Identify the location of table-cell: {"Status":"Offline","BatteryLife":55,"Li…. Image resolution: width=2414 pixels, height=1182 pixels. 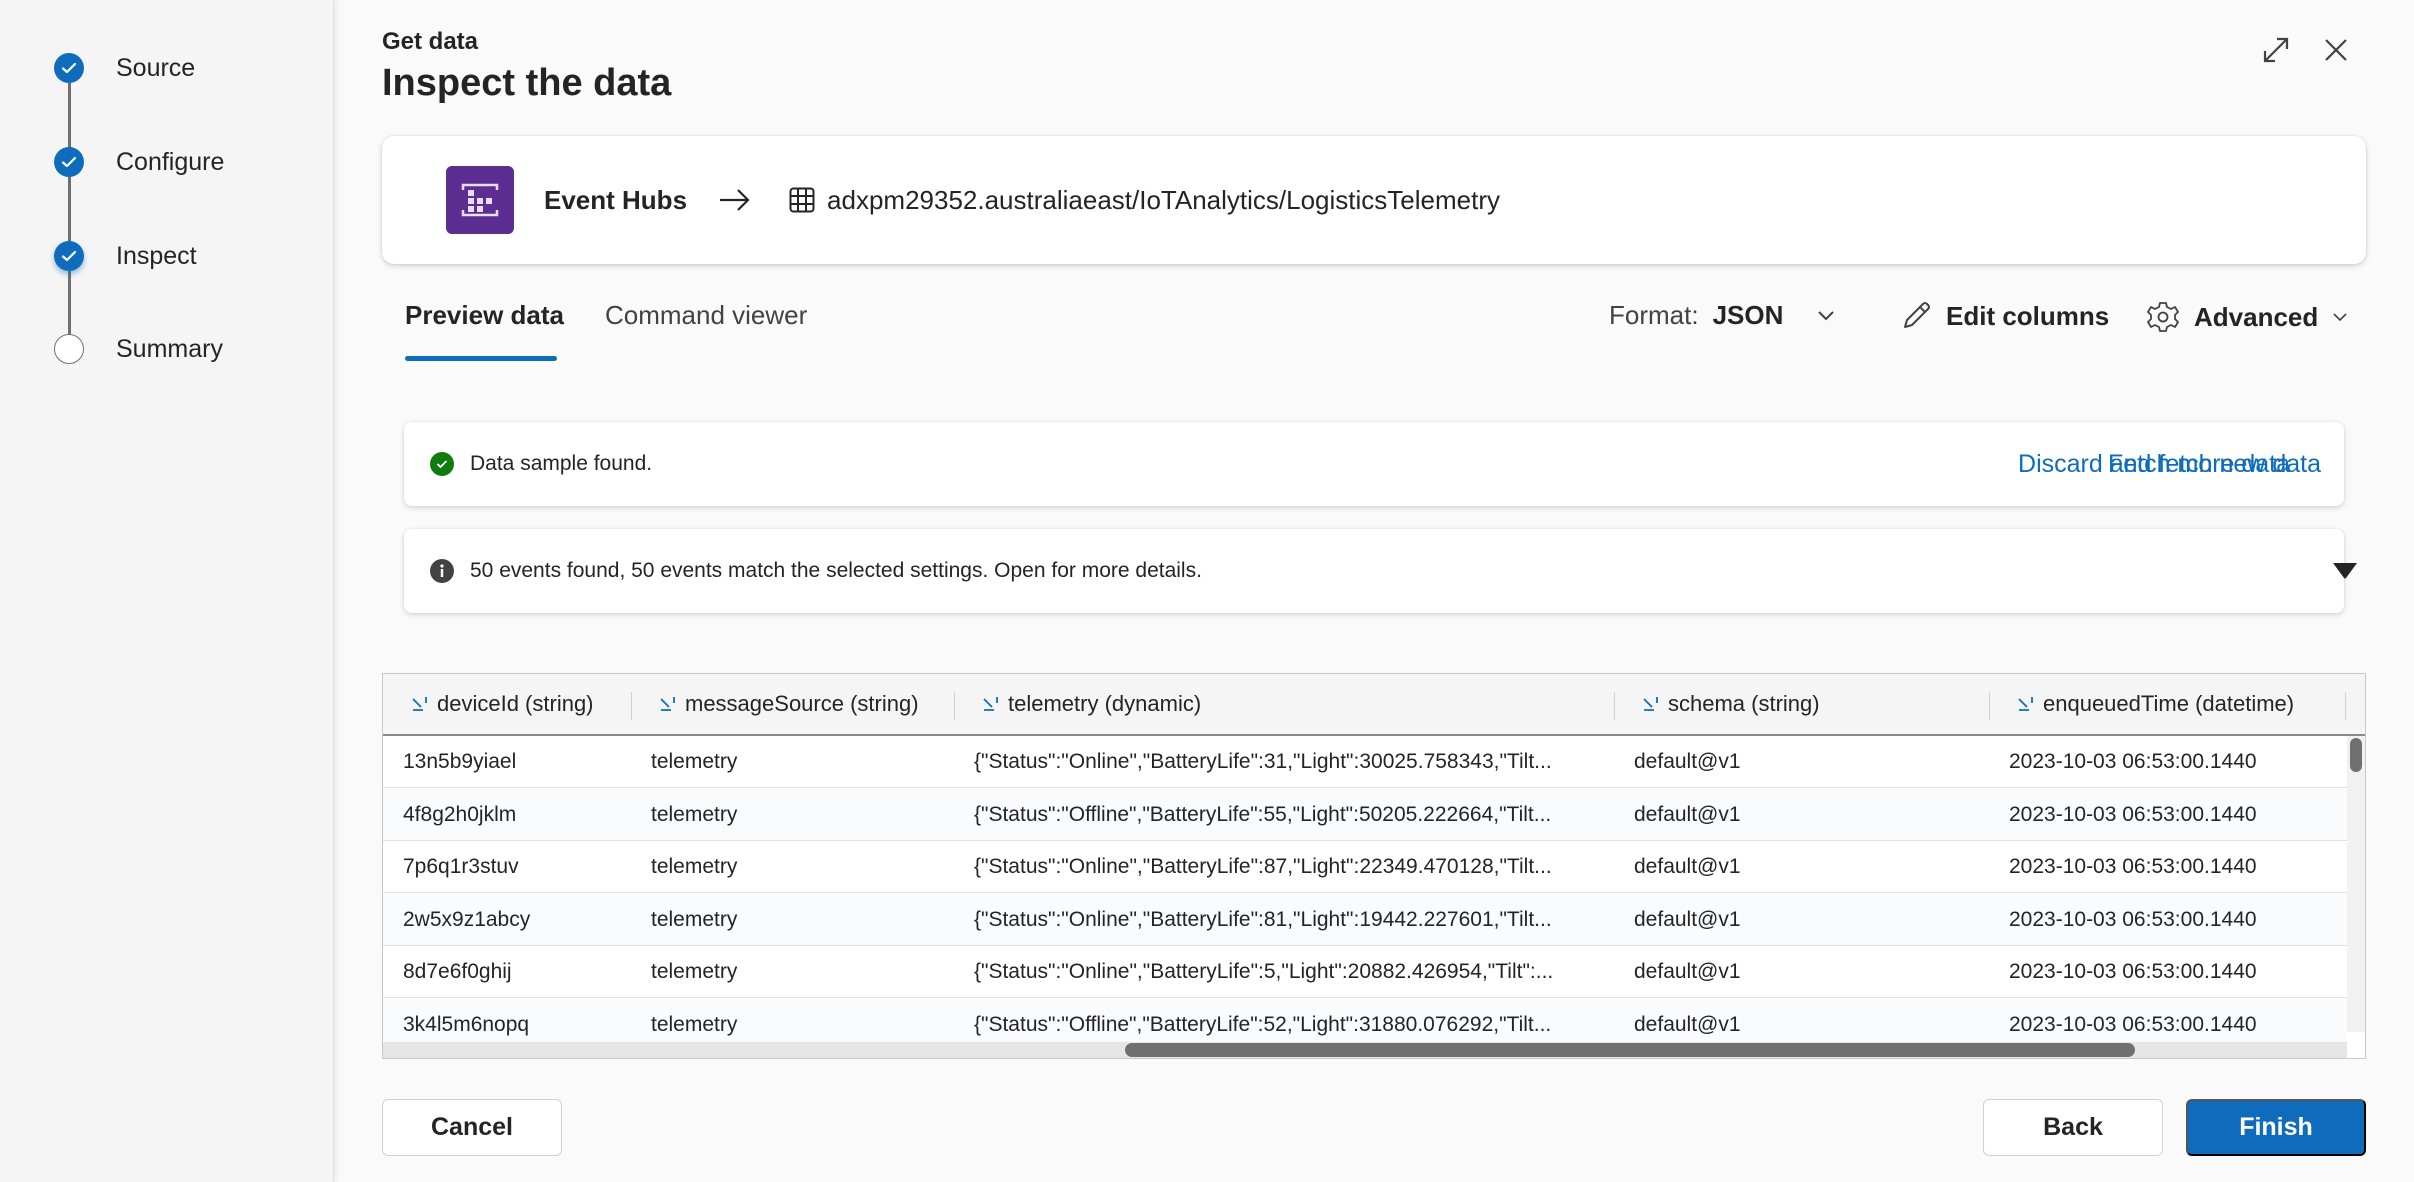
(1263, 814).